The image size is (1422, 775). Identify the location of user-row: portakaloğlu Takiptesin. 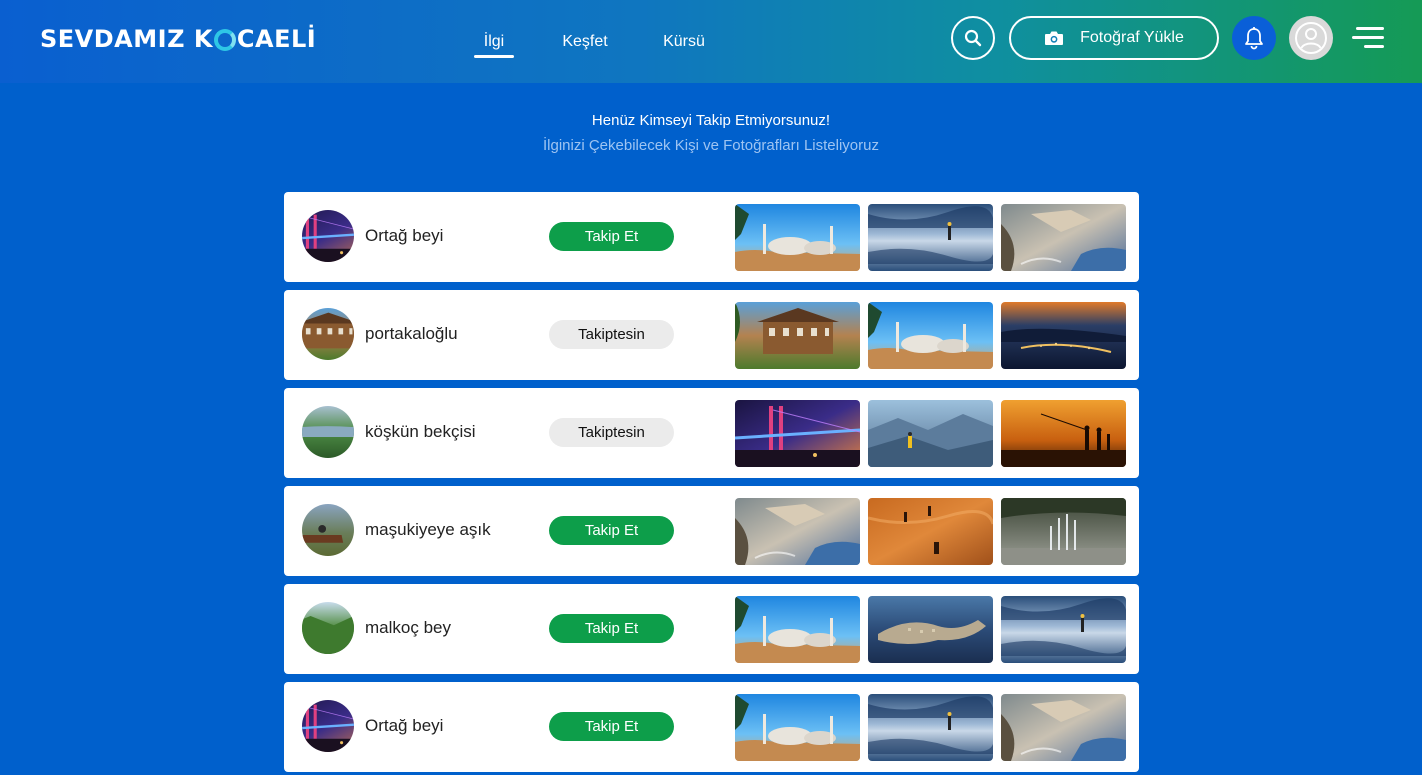
(711, 335).